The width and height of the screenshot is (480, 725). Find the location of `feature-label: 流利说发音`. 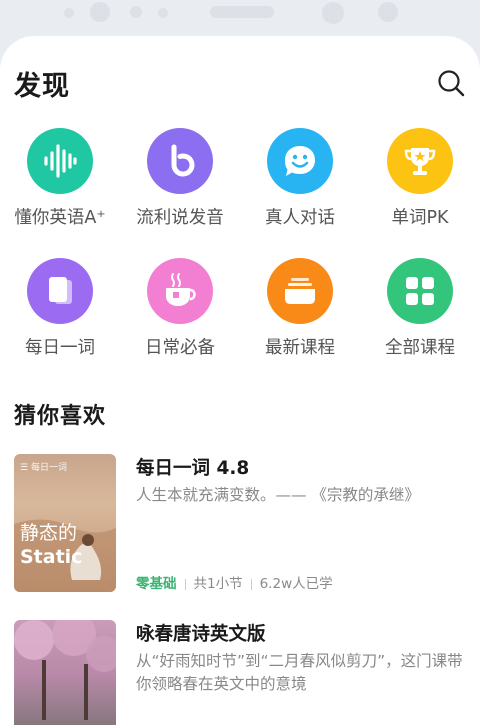

feature-label: 流利说发音 is located at coordinates (180, 218).